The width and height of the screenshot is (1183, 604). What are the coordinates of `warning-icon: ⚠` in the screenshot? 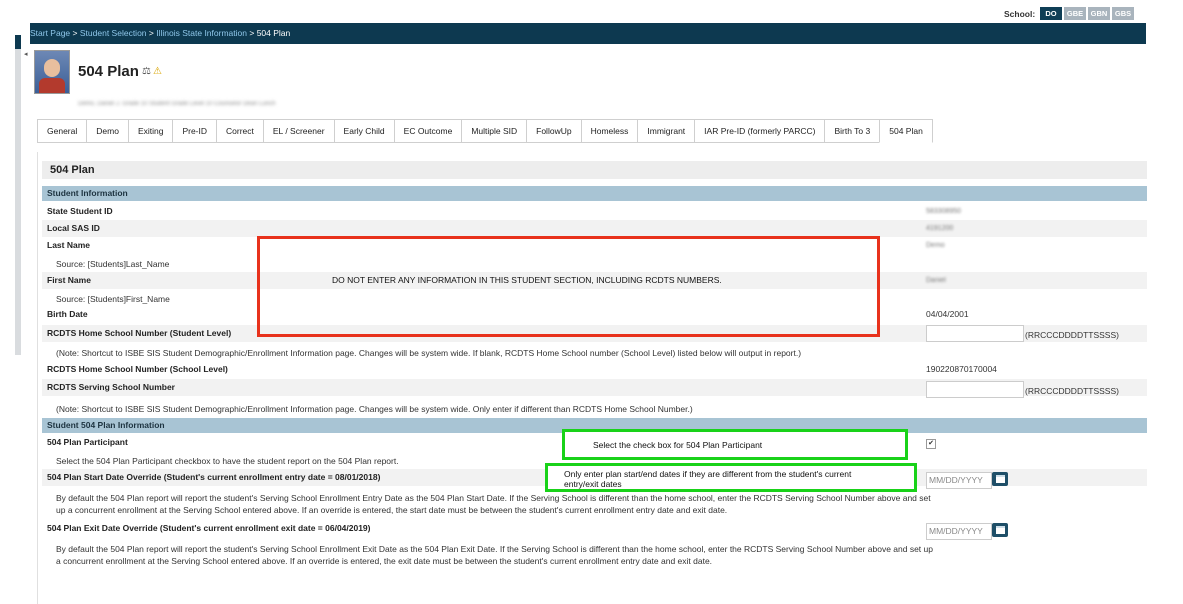 It's located at (157, 71).